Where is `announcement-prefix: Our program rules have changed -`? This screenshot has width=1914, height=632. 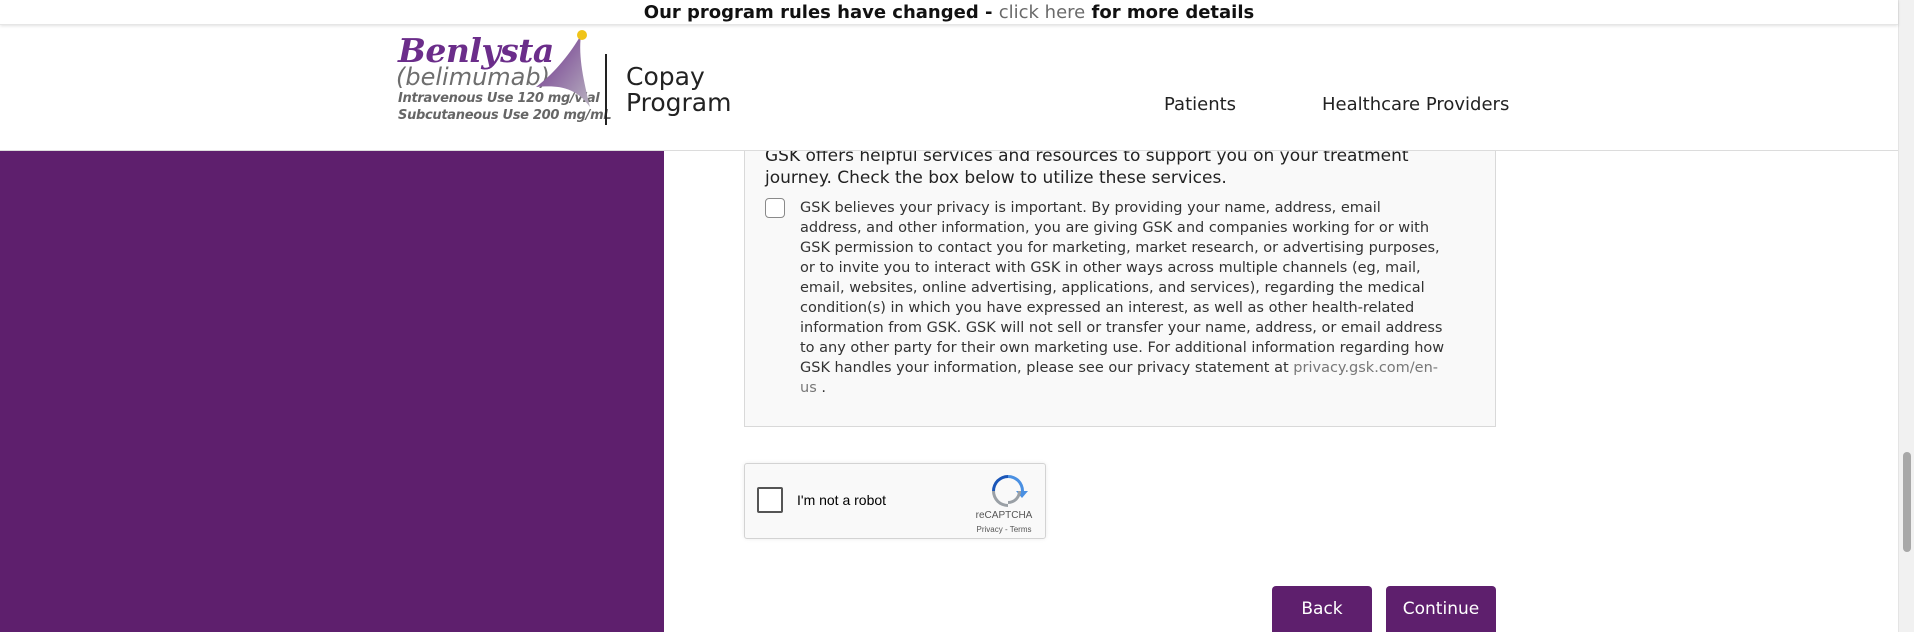 announcement-prefix: Our program rules have changed - is located at coordinates (821, 12).